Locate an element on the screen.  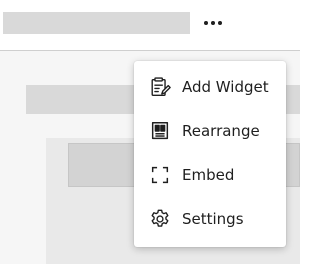
menu-item-label: Rearrange is located at coordinates (221, 131).